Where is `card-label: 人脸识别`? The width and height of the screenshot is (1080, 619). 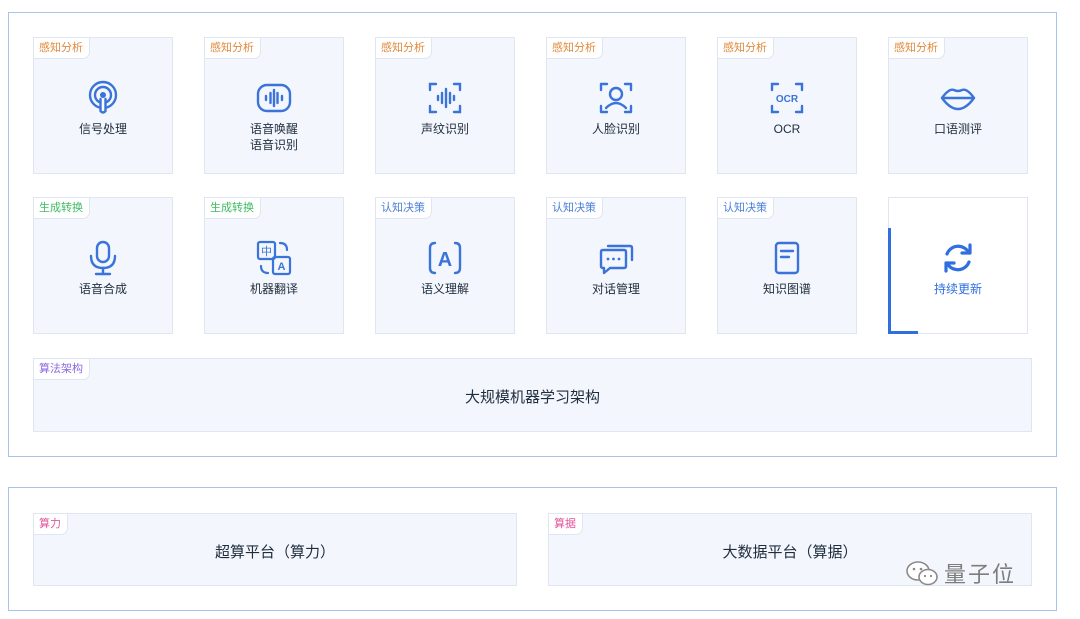 card-label: 人脸识别 is located at coordinates (615, 129).